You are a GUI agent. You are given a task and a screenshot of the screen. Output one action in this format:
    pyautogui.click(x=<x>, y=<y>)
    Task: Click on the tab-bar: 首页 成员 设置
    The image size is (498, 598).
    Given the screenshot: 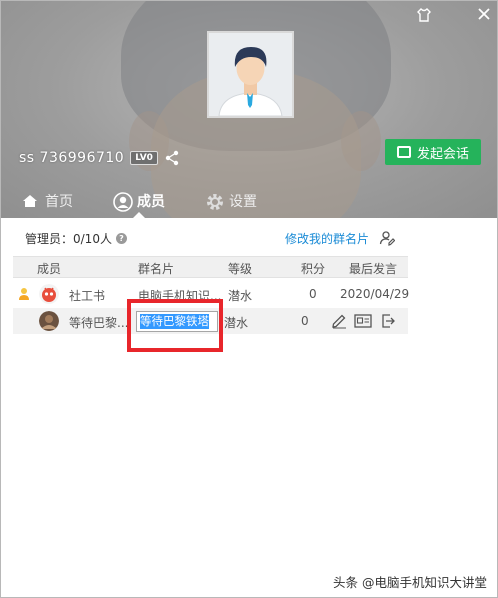 What is the action you would take?
    pyautogui.click(x=249, y=201)
    